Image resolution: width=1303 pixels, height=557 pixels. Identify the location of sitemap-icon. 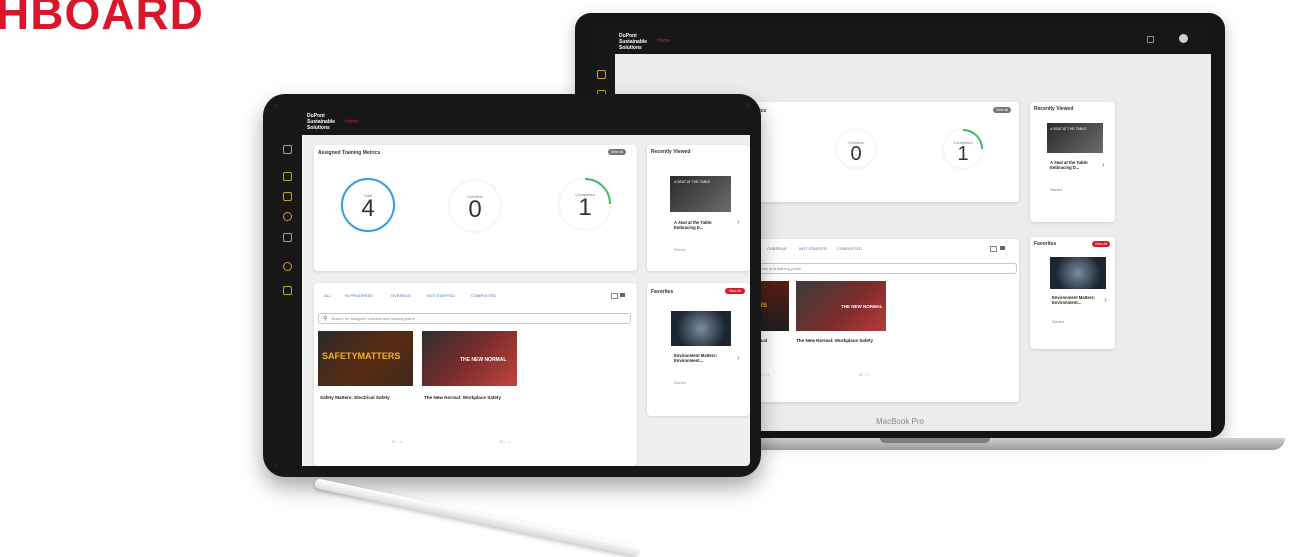
(287, 290).